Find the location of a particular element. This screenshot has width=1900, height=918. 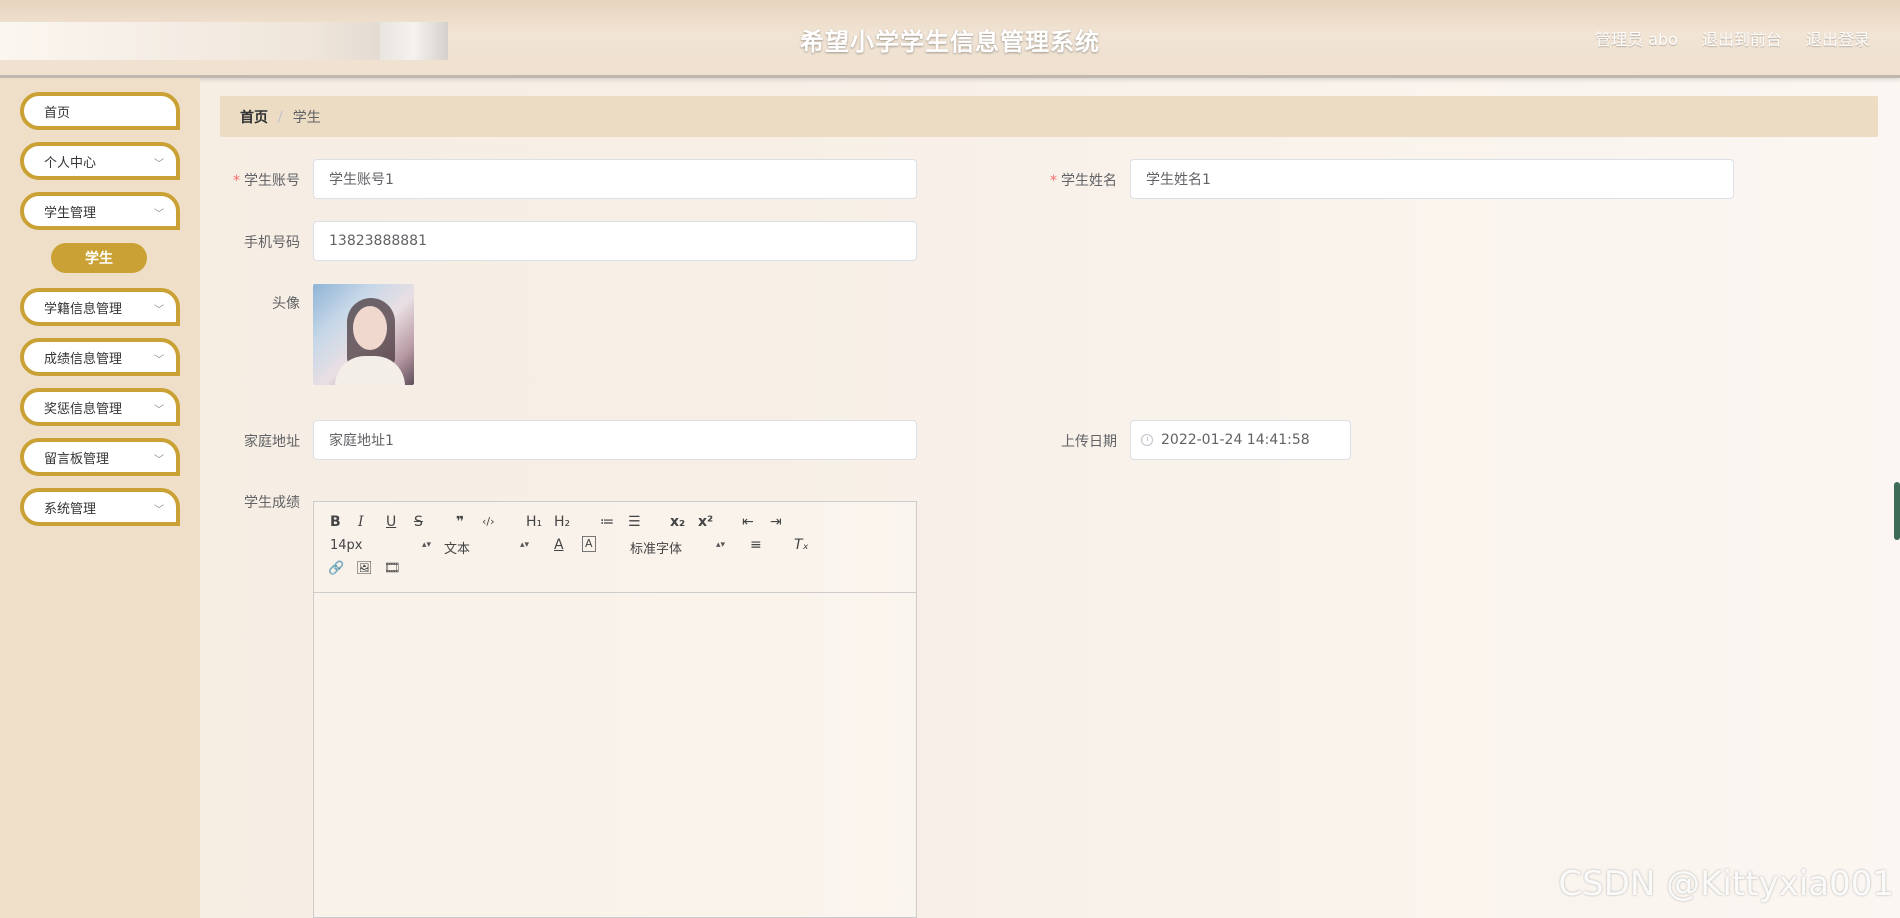

account-label-text: 学生账号 is located at coordinates (272, 181).